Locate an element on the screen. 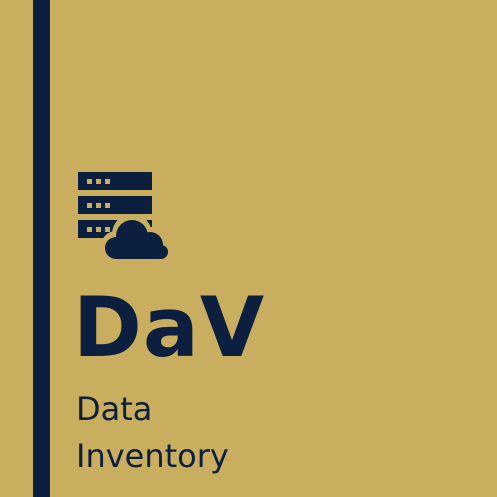 Image resolution: width=497 pixels, height=497 pixels. brand-subtitle-line-2: Inventory is located at coordinates (152, 456).